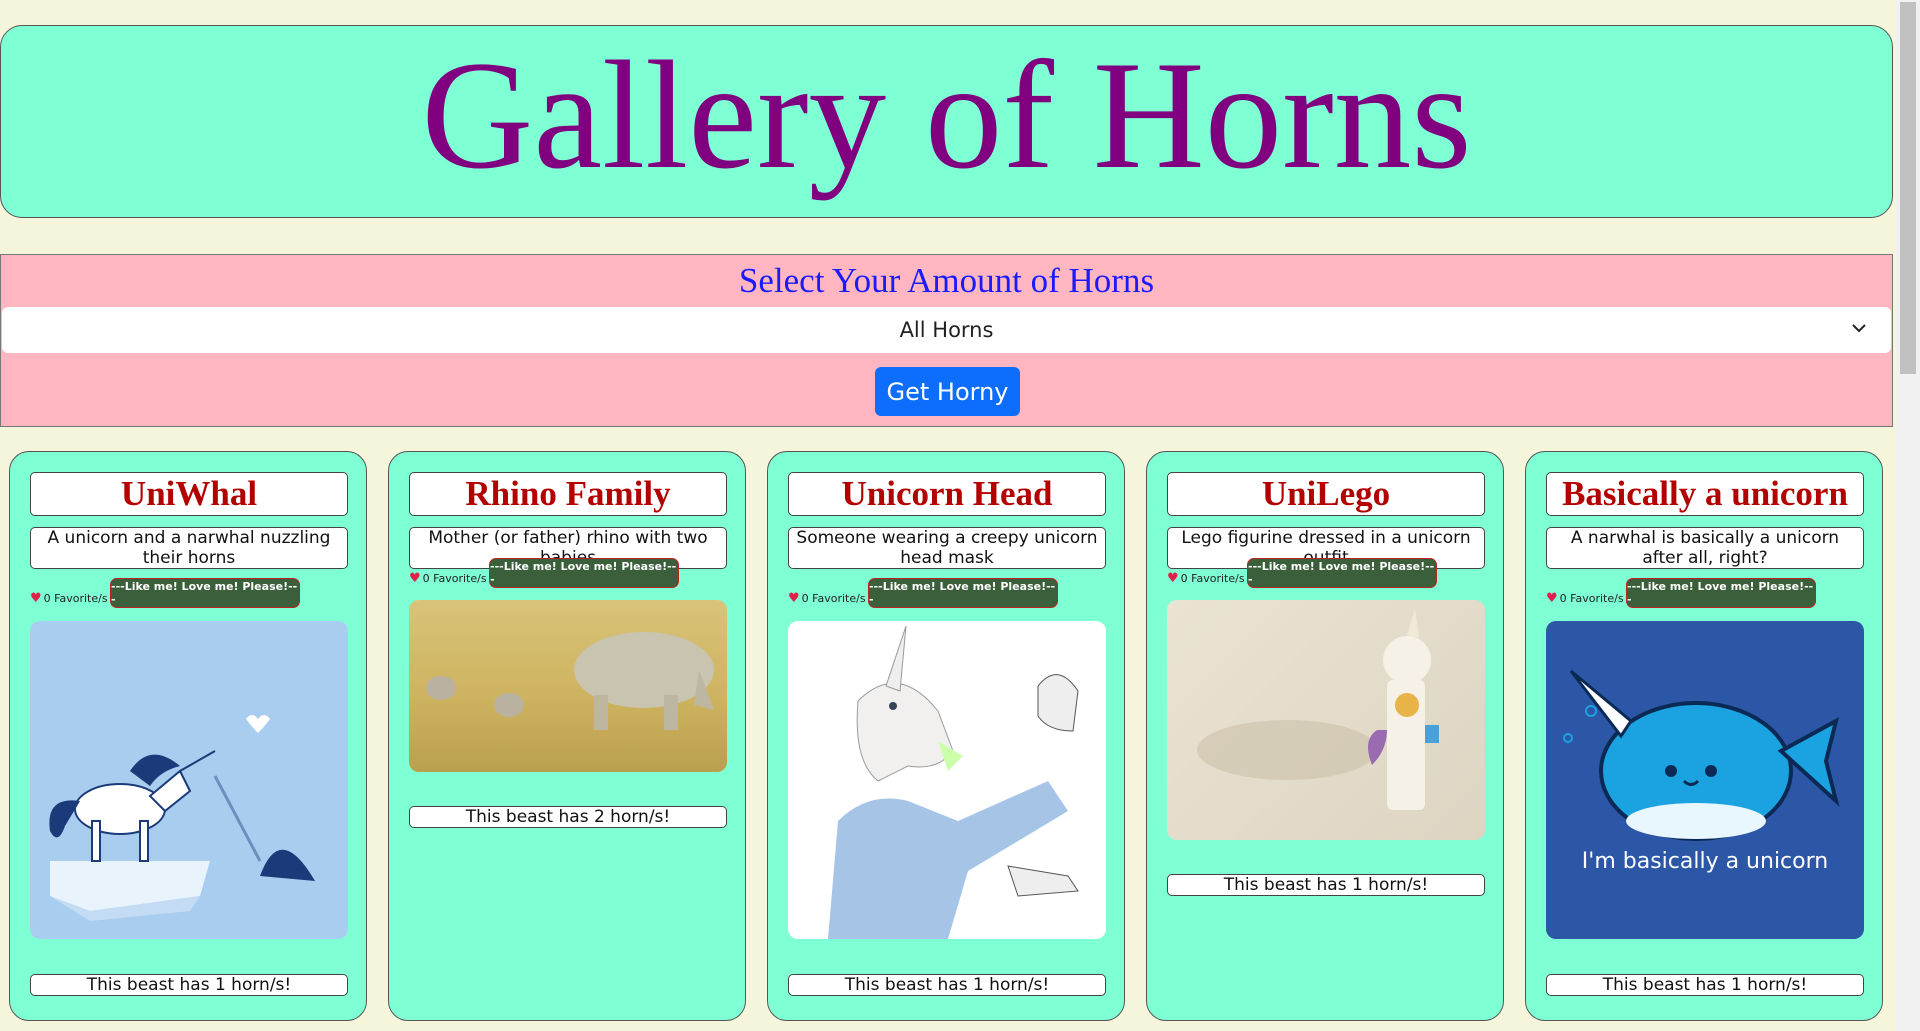  Describe the element at coordinates (568, 494) in the screenshot. I see `card-title: Rhino Family` at that location.